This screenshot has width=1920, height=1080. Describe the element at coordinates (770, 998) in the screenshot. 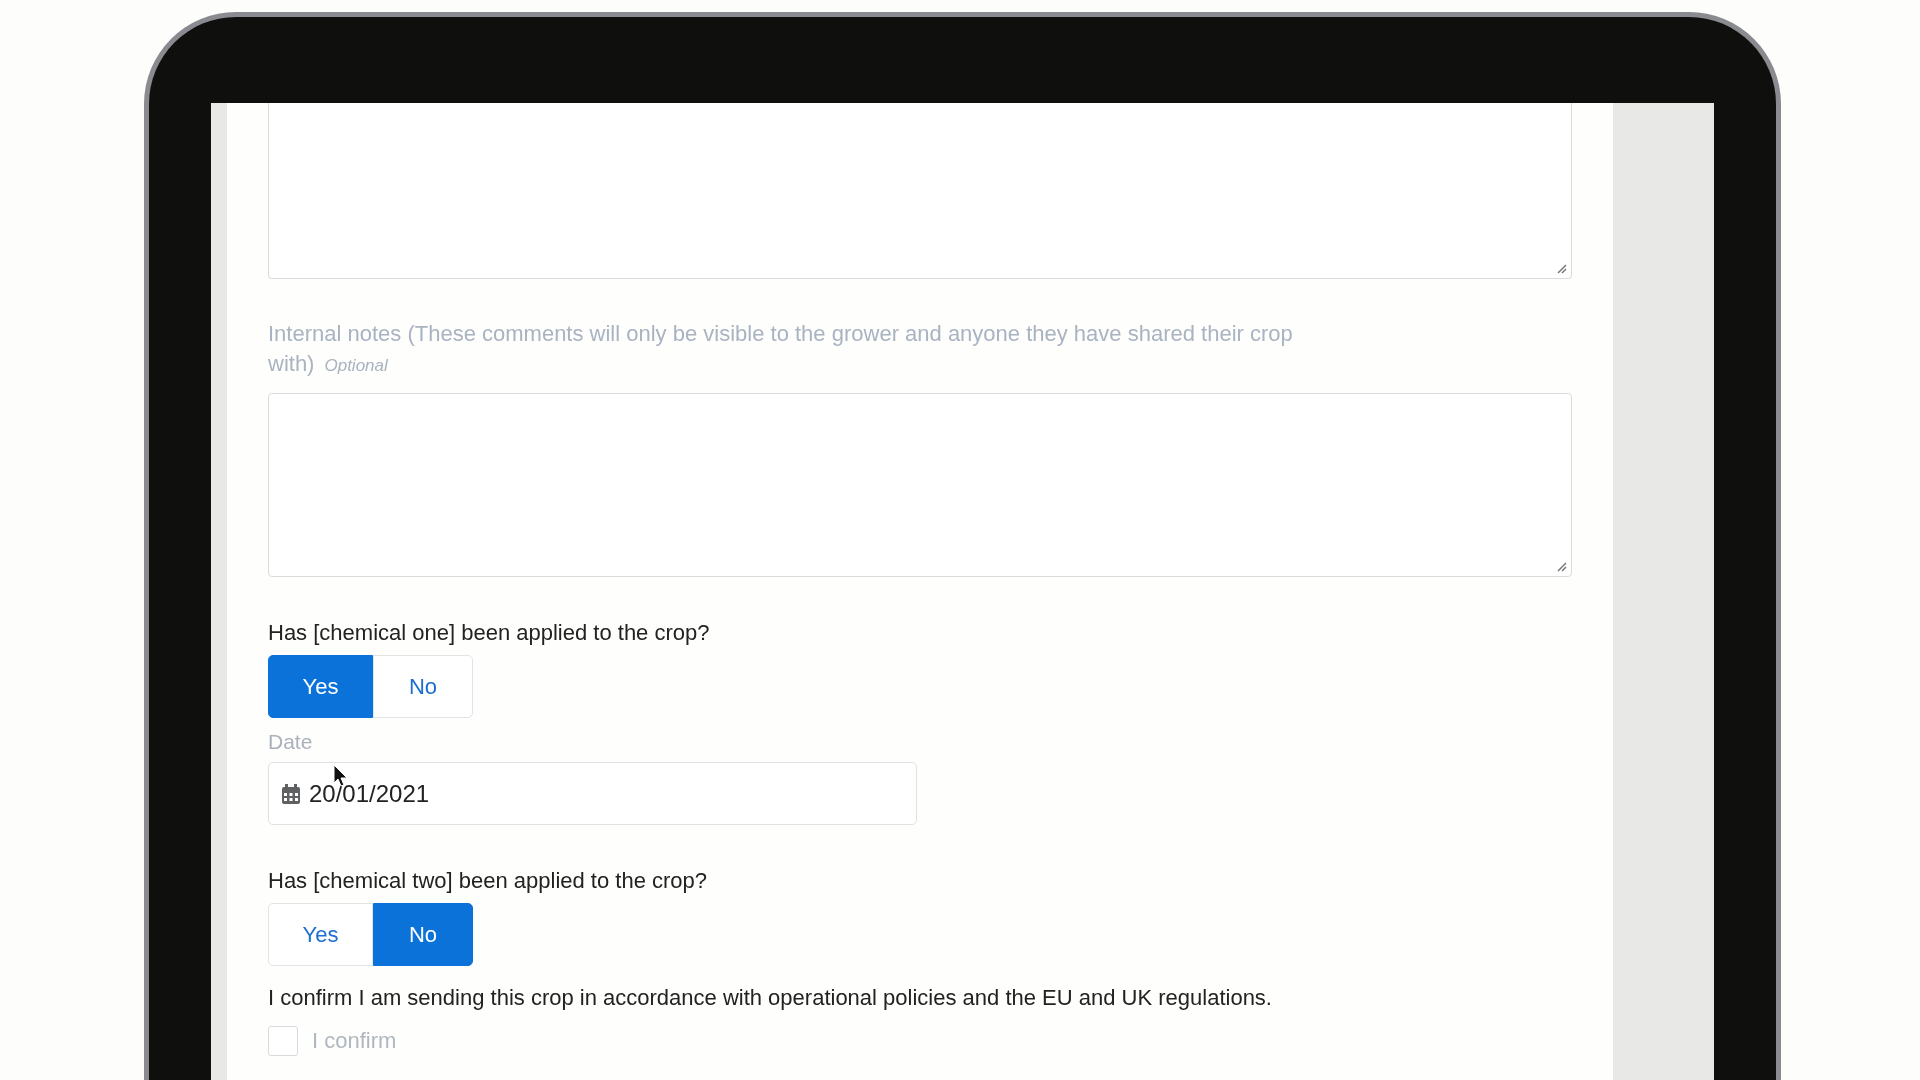

I see `question-text: I confirm I am sending this crop in accordance with operational policies and the EU and UK regulations.` at that location.